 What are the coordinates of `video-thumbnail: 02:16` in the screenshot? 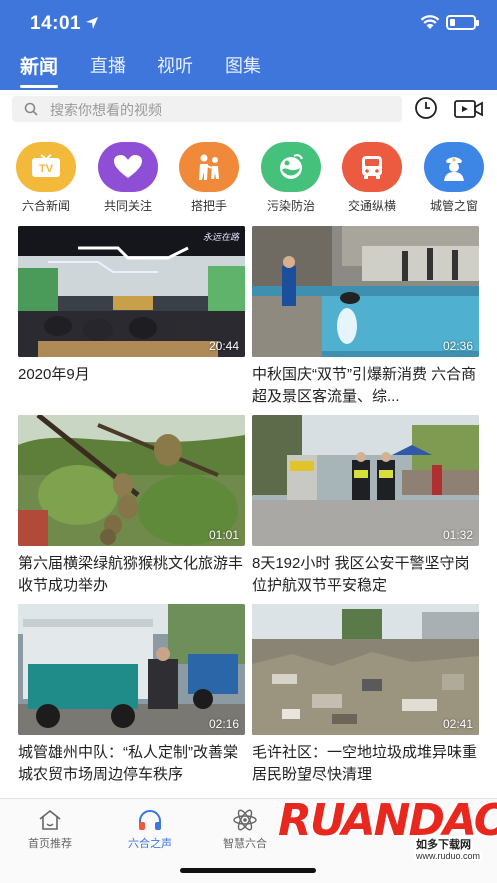 It's located at (131, 669).